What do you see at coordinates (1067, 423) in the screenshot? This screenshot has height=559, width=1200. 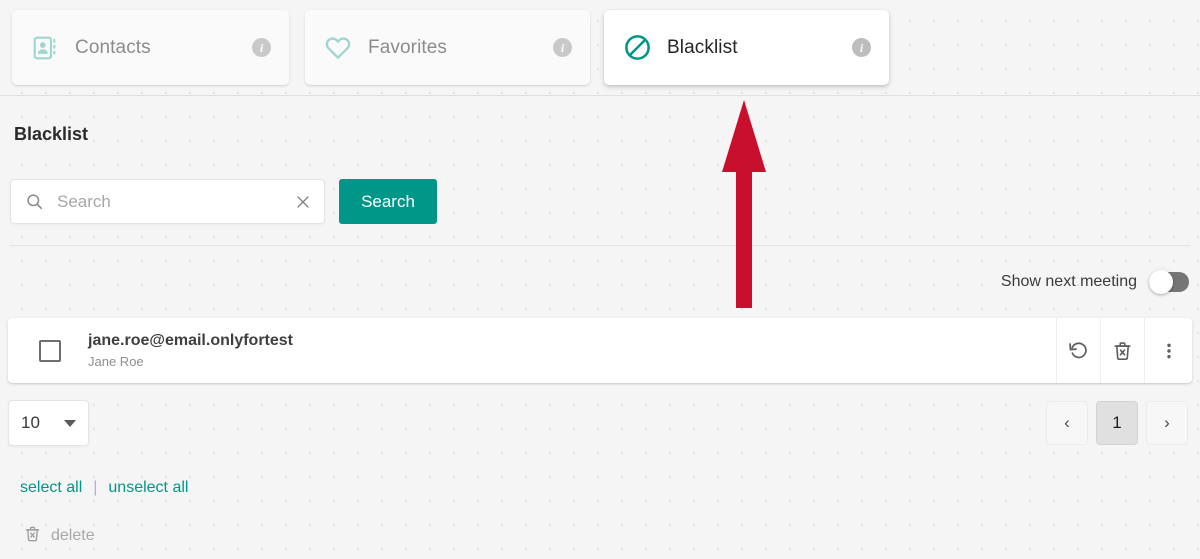 I see `pagination-prev-button: ‹` at bounding box center [1067, 423].